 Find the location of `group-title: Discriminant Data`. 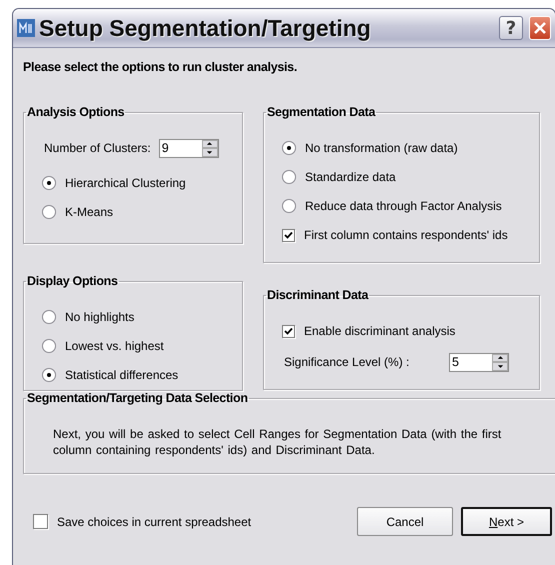

group-title: Discriminant Data is located at coordinates (318, 295).